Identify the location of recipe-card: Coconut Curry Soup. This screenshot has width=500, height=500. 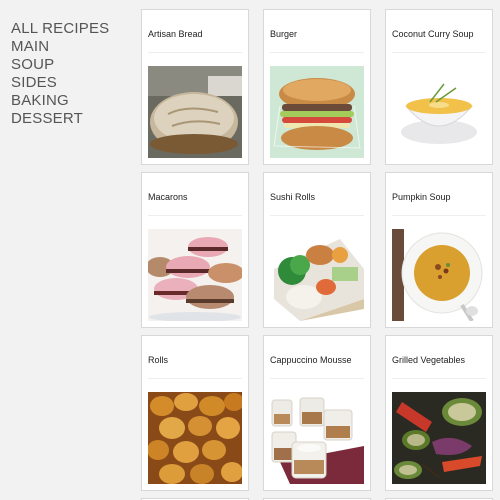
(439, 87).